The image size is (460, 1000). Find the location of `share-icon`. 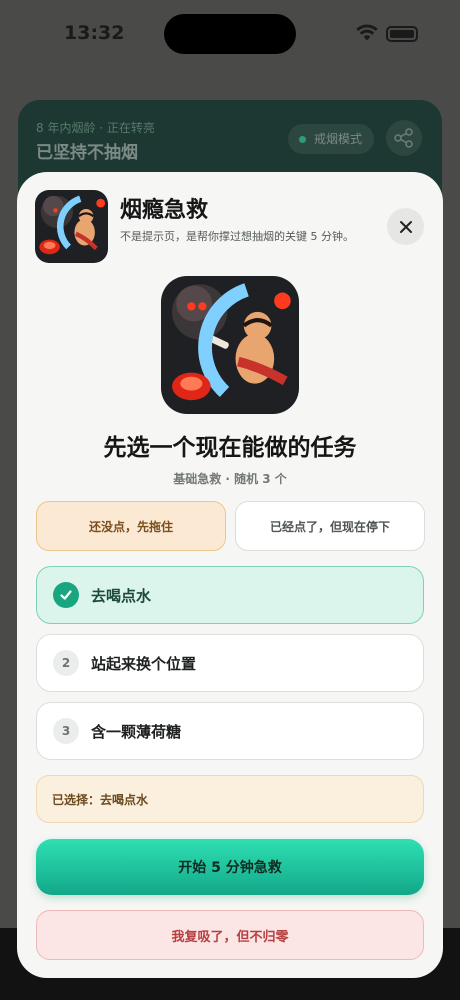

share-icon is located at coordinates (403, 138).